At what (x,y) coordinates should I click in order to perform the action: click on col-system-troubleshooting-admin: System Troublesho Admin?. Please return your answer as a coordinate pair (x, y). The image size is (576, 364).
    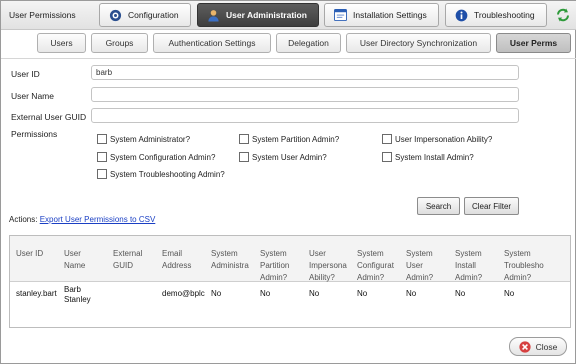
    Looking at the image, I should click on (527, 266).